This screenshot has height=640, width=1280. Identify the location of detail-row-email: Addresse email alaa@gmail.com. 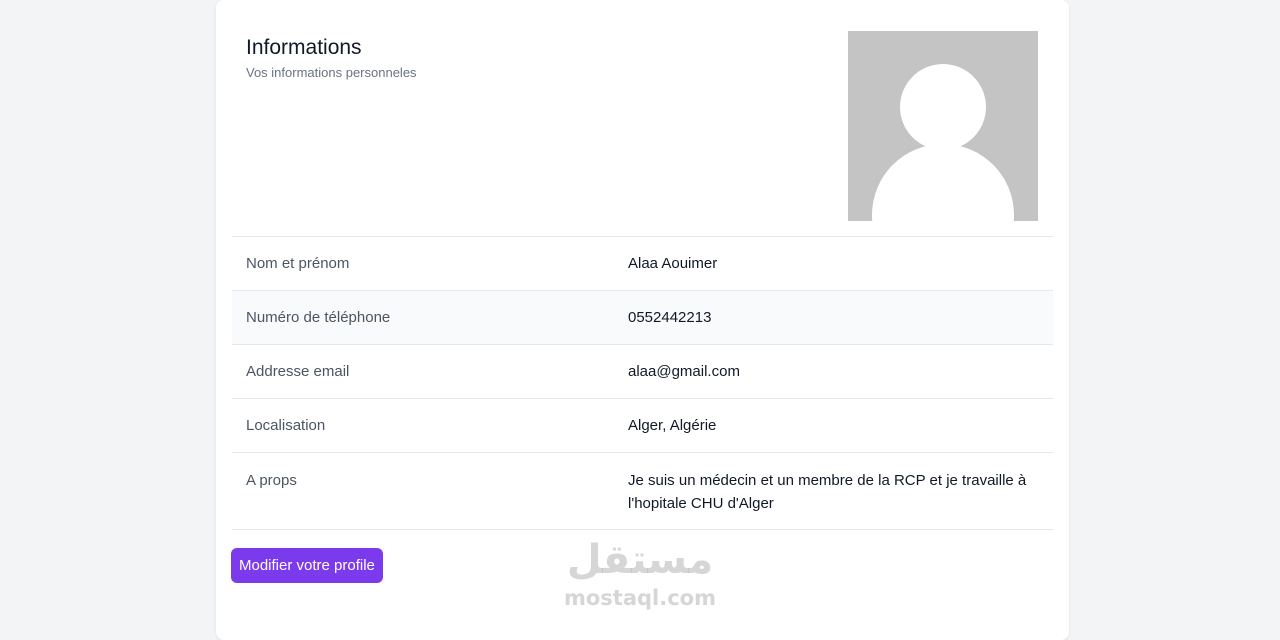
(642, 372).